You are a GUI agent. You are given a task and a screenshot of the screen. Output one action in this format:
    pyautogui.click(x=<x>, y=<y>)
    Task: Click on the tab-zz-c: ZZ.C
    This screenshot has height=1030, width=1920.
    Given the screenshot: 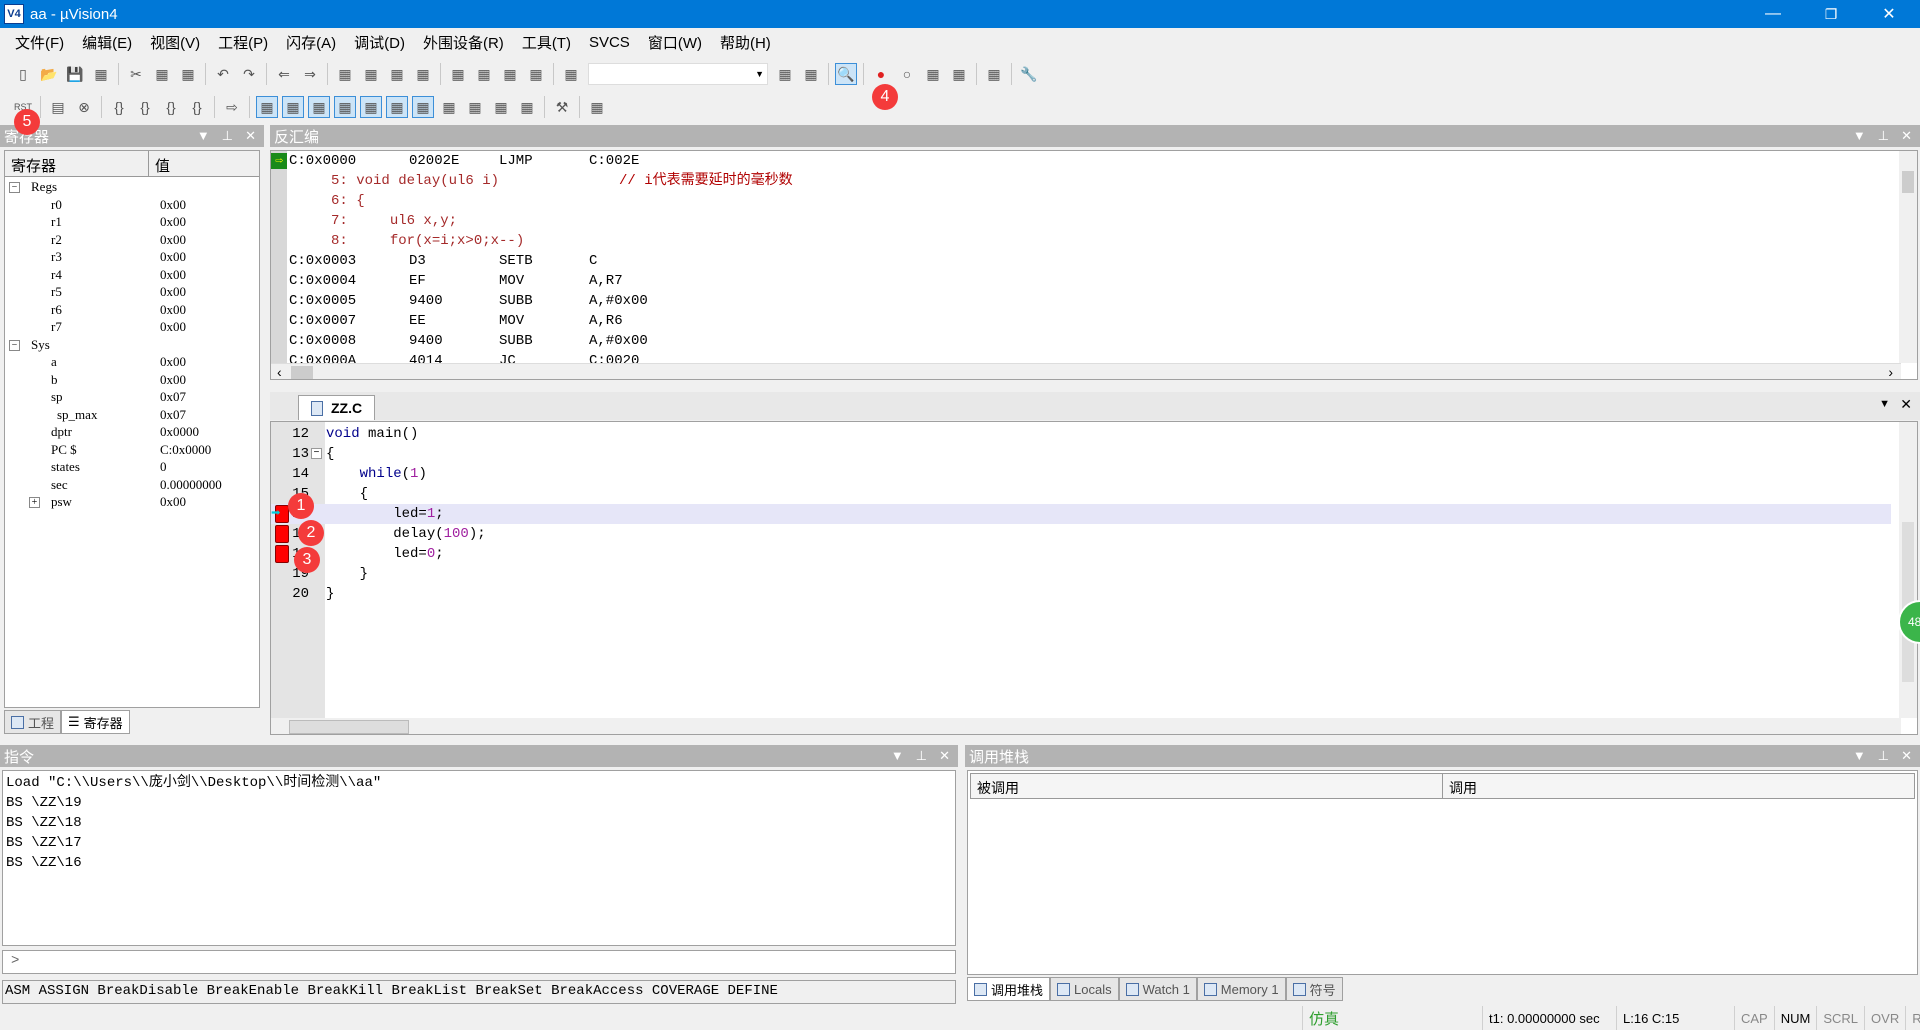 What is the action you would take?
    pyautogui.click(x=337, y=407)
    